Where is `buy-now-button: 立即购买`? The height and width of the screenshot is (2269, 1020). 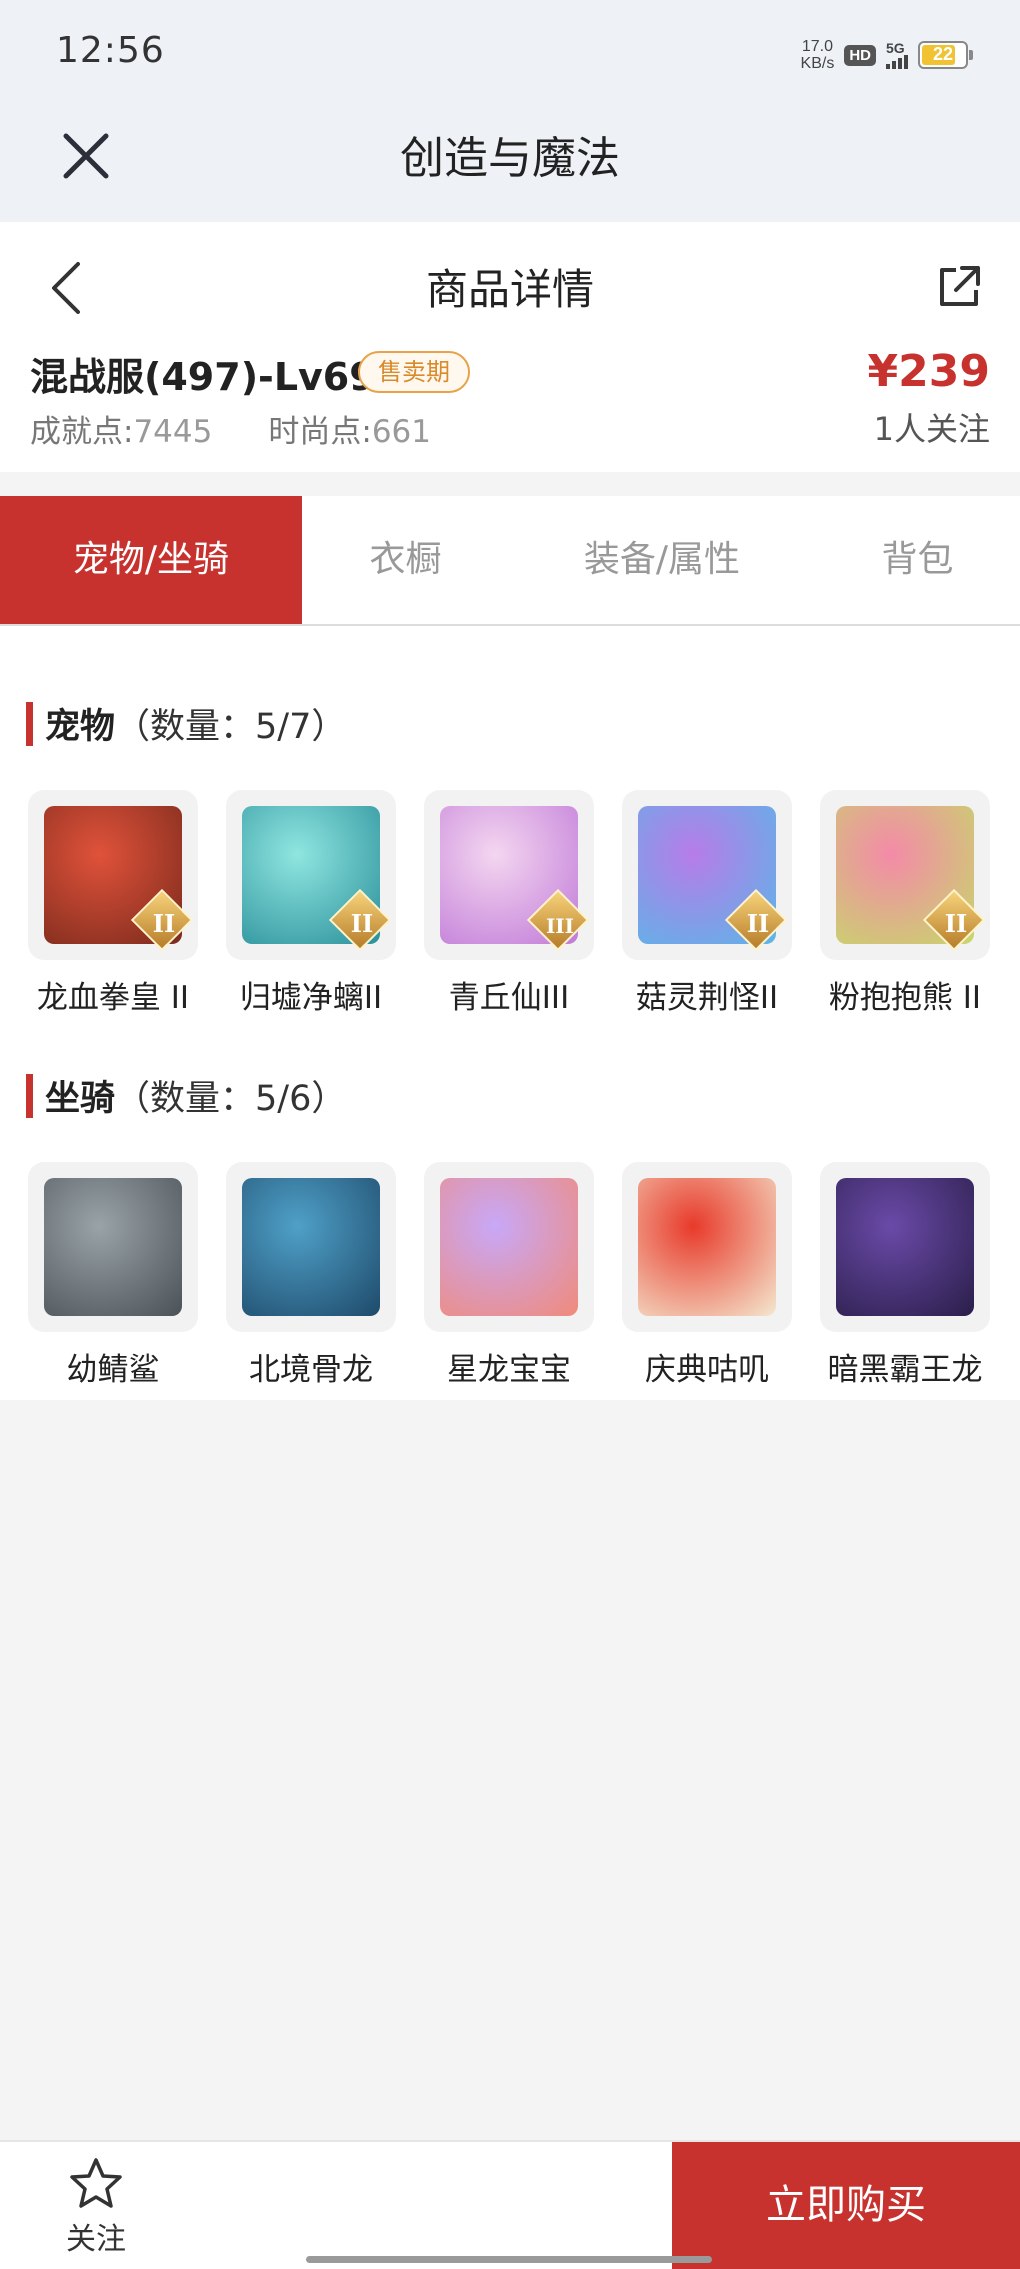
buy-now-button: 立即购买 is located at coordinates (846, 2205).